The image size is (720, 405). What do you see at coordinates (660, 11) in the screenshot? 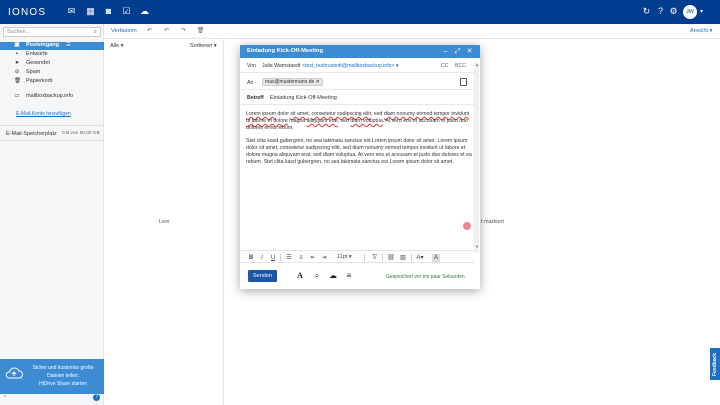
I see `help-icon: ?` at bounding box center [660, 11].